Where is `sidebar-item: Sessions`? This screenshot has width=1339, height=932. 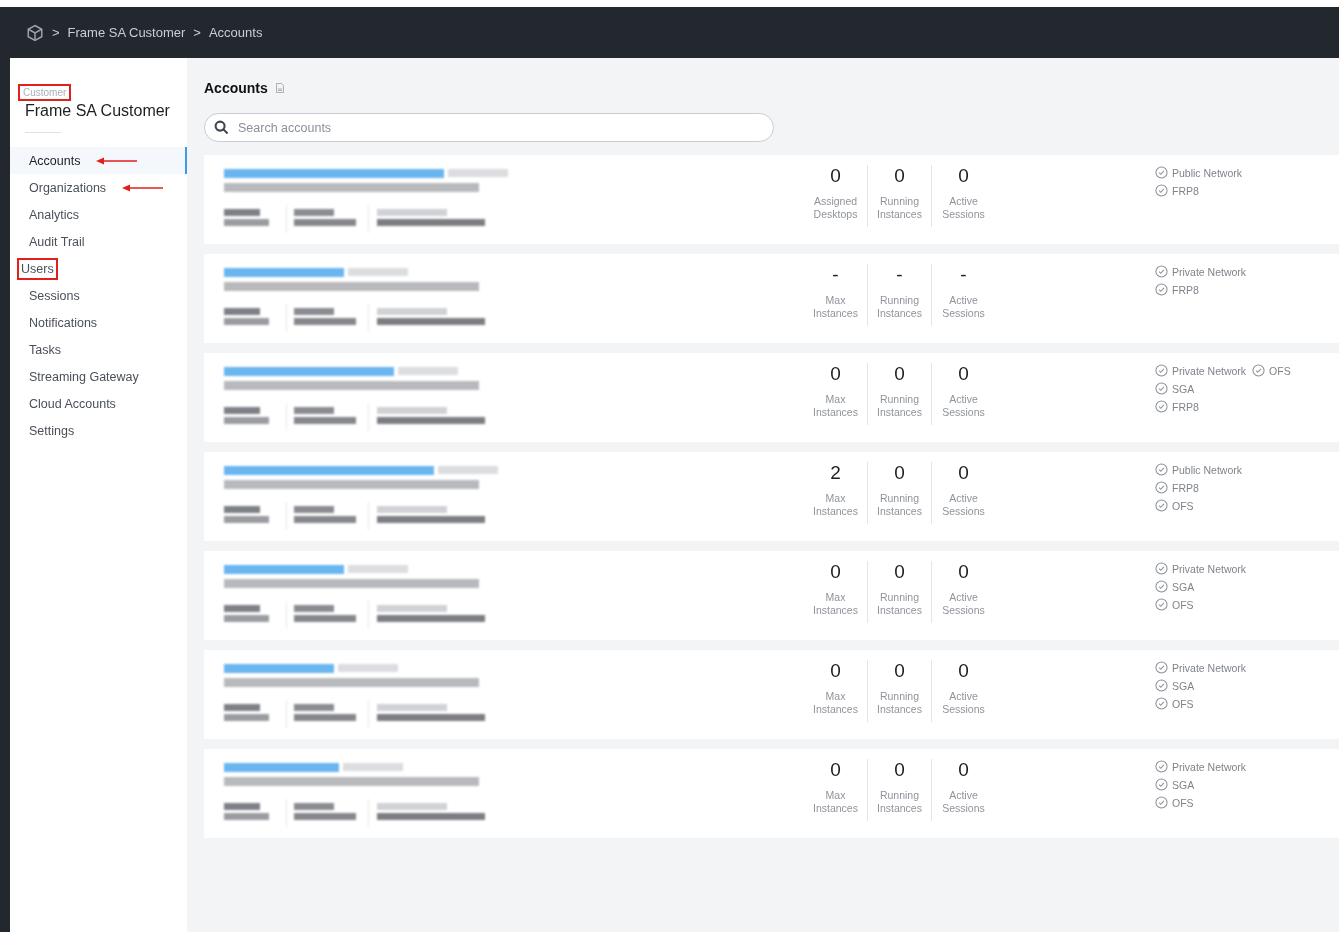 sidebar-item: Sessions is located at coordinates (98, 295).